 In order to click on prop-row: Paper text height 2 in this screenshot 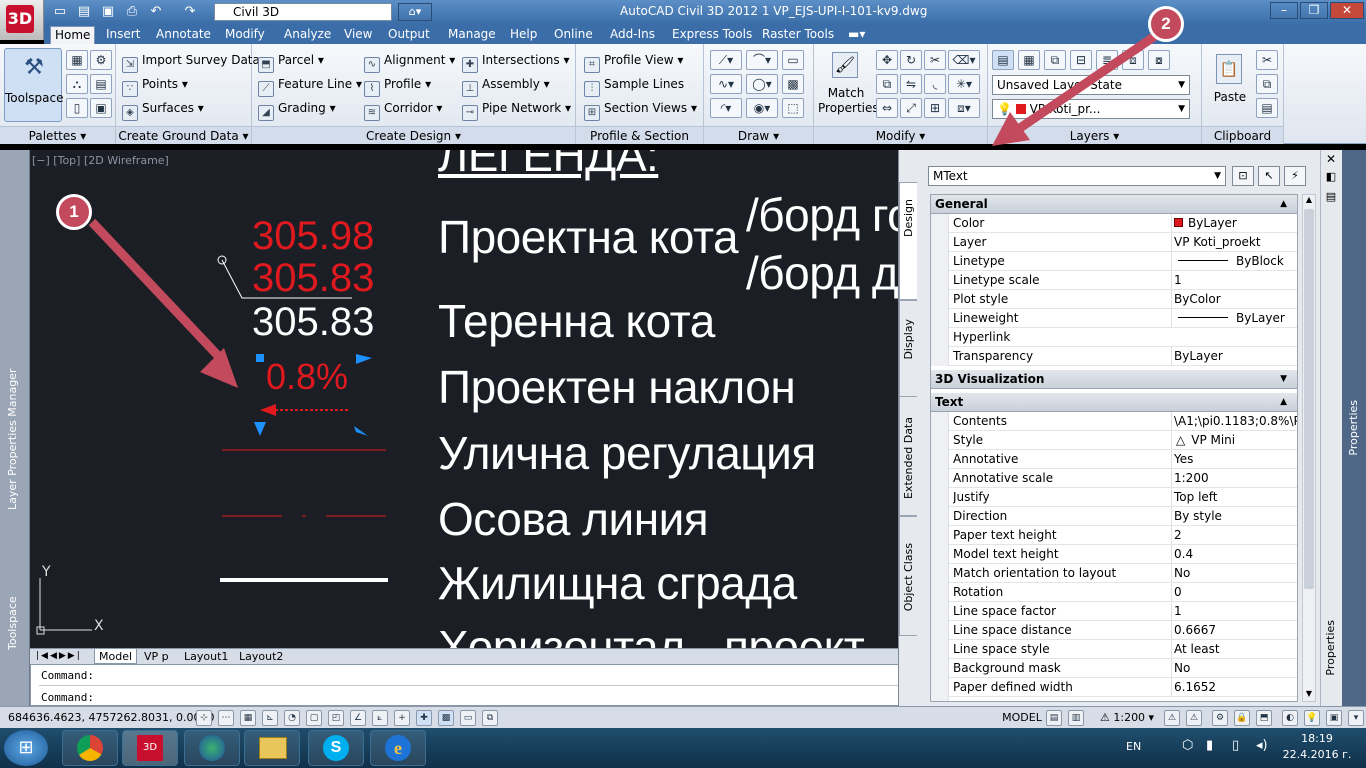, I will do `click(1123, 535)`.